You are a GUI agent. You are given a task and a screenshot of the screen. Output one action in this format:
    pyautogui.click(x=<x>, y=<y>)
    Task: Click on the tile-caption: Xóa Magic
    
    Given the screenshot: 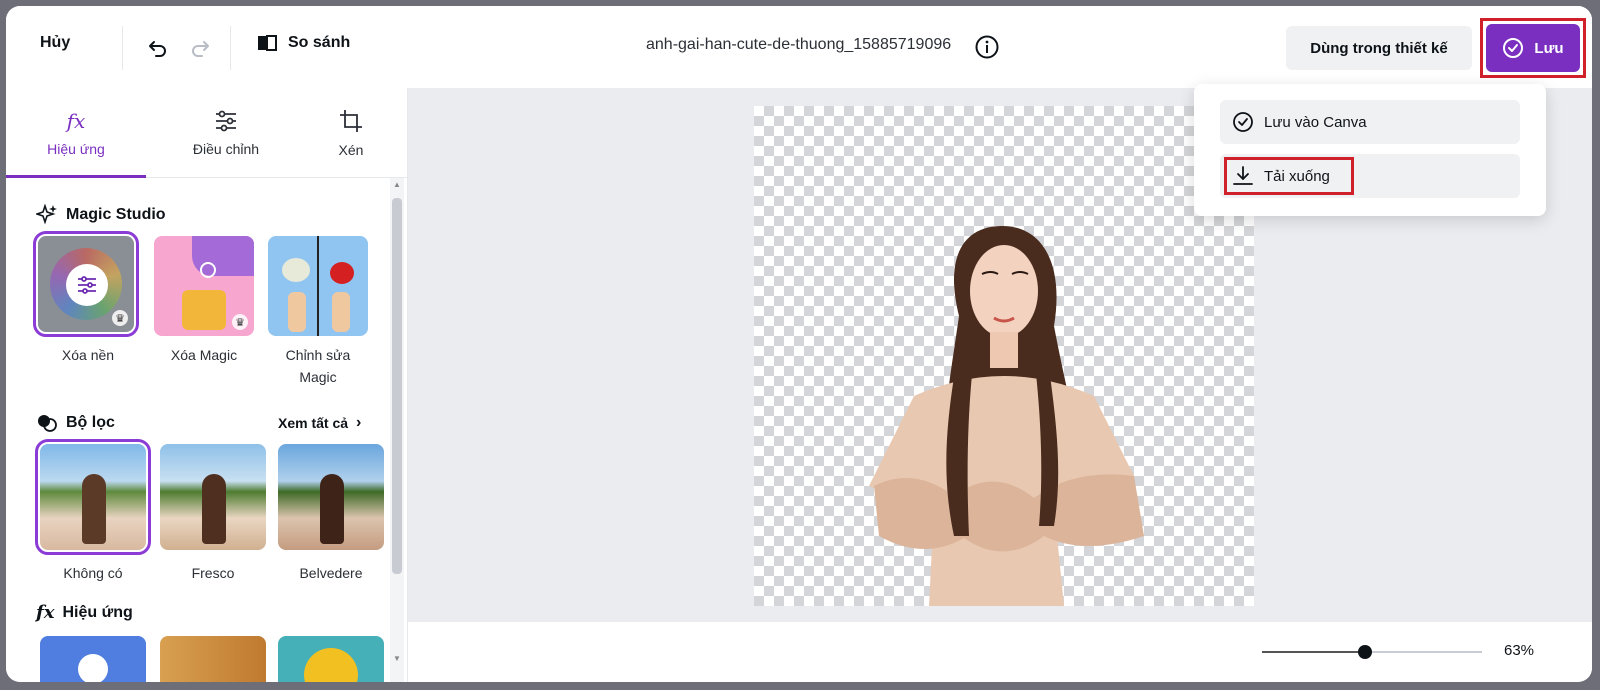 What is the action you would take?
    pyautogui.click(x=204, y=355)
    